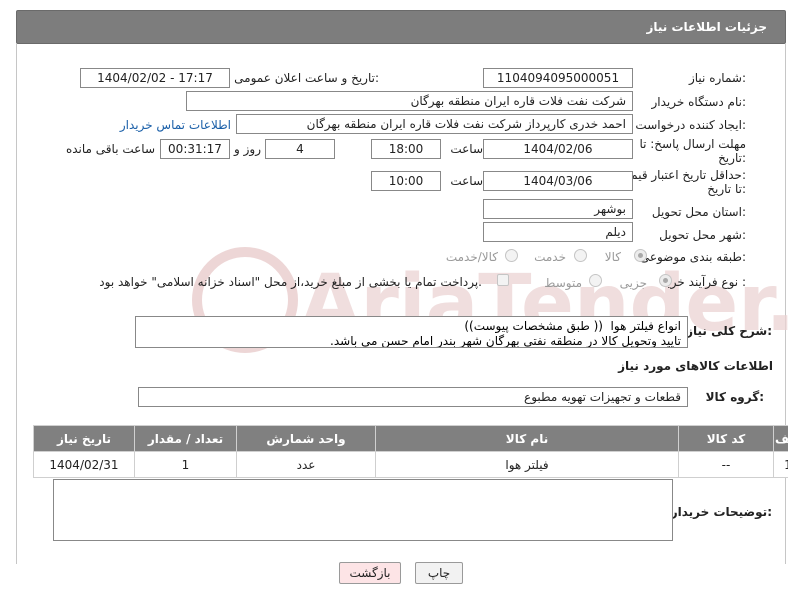 The image size is (788, 598). Describe the element at coordinates (612, 257) in the screenshot. I see `category-goods-label: کالا` at that location.